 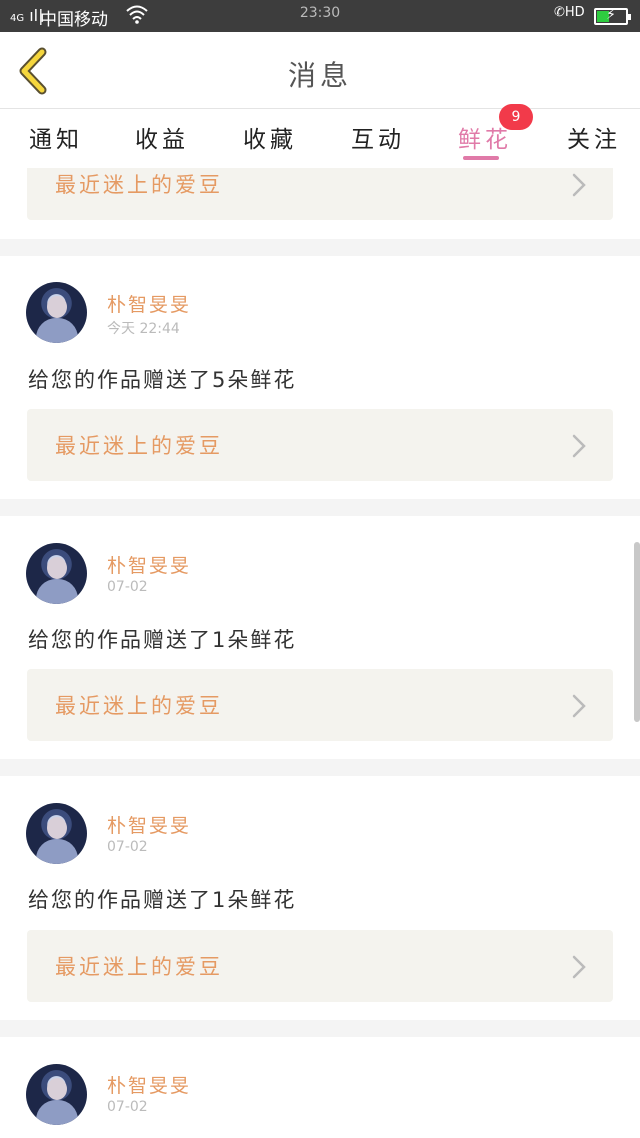 I want to click on active-tab-indicator, so click(x=481, y=158).